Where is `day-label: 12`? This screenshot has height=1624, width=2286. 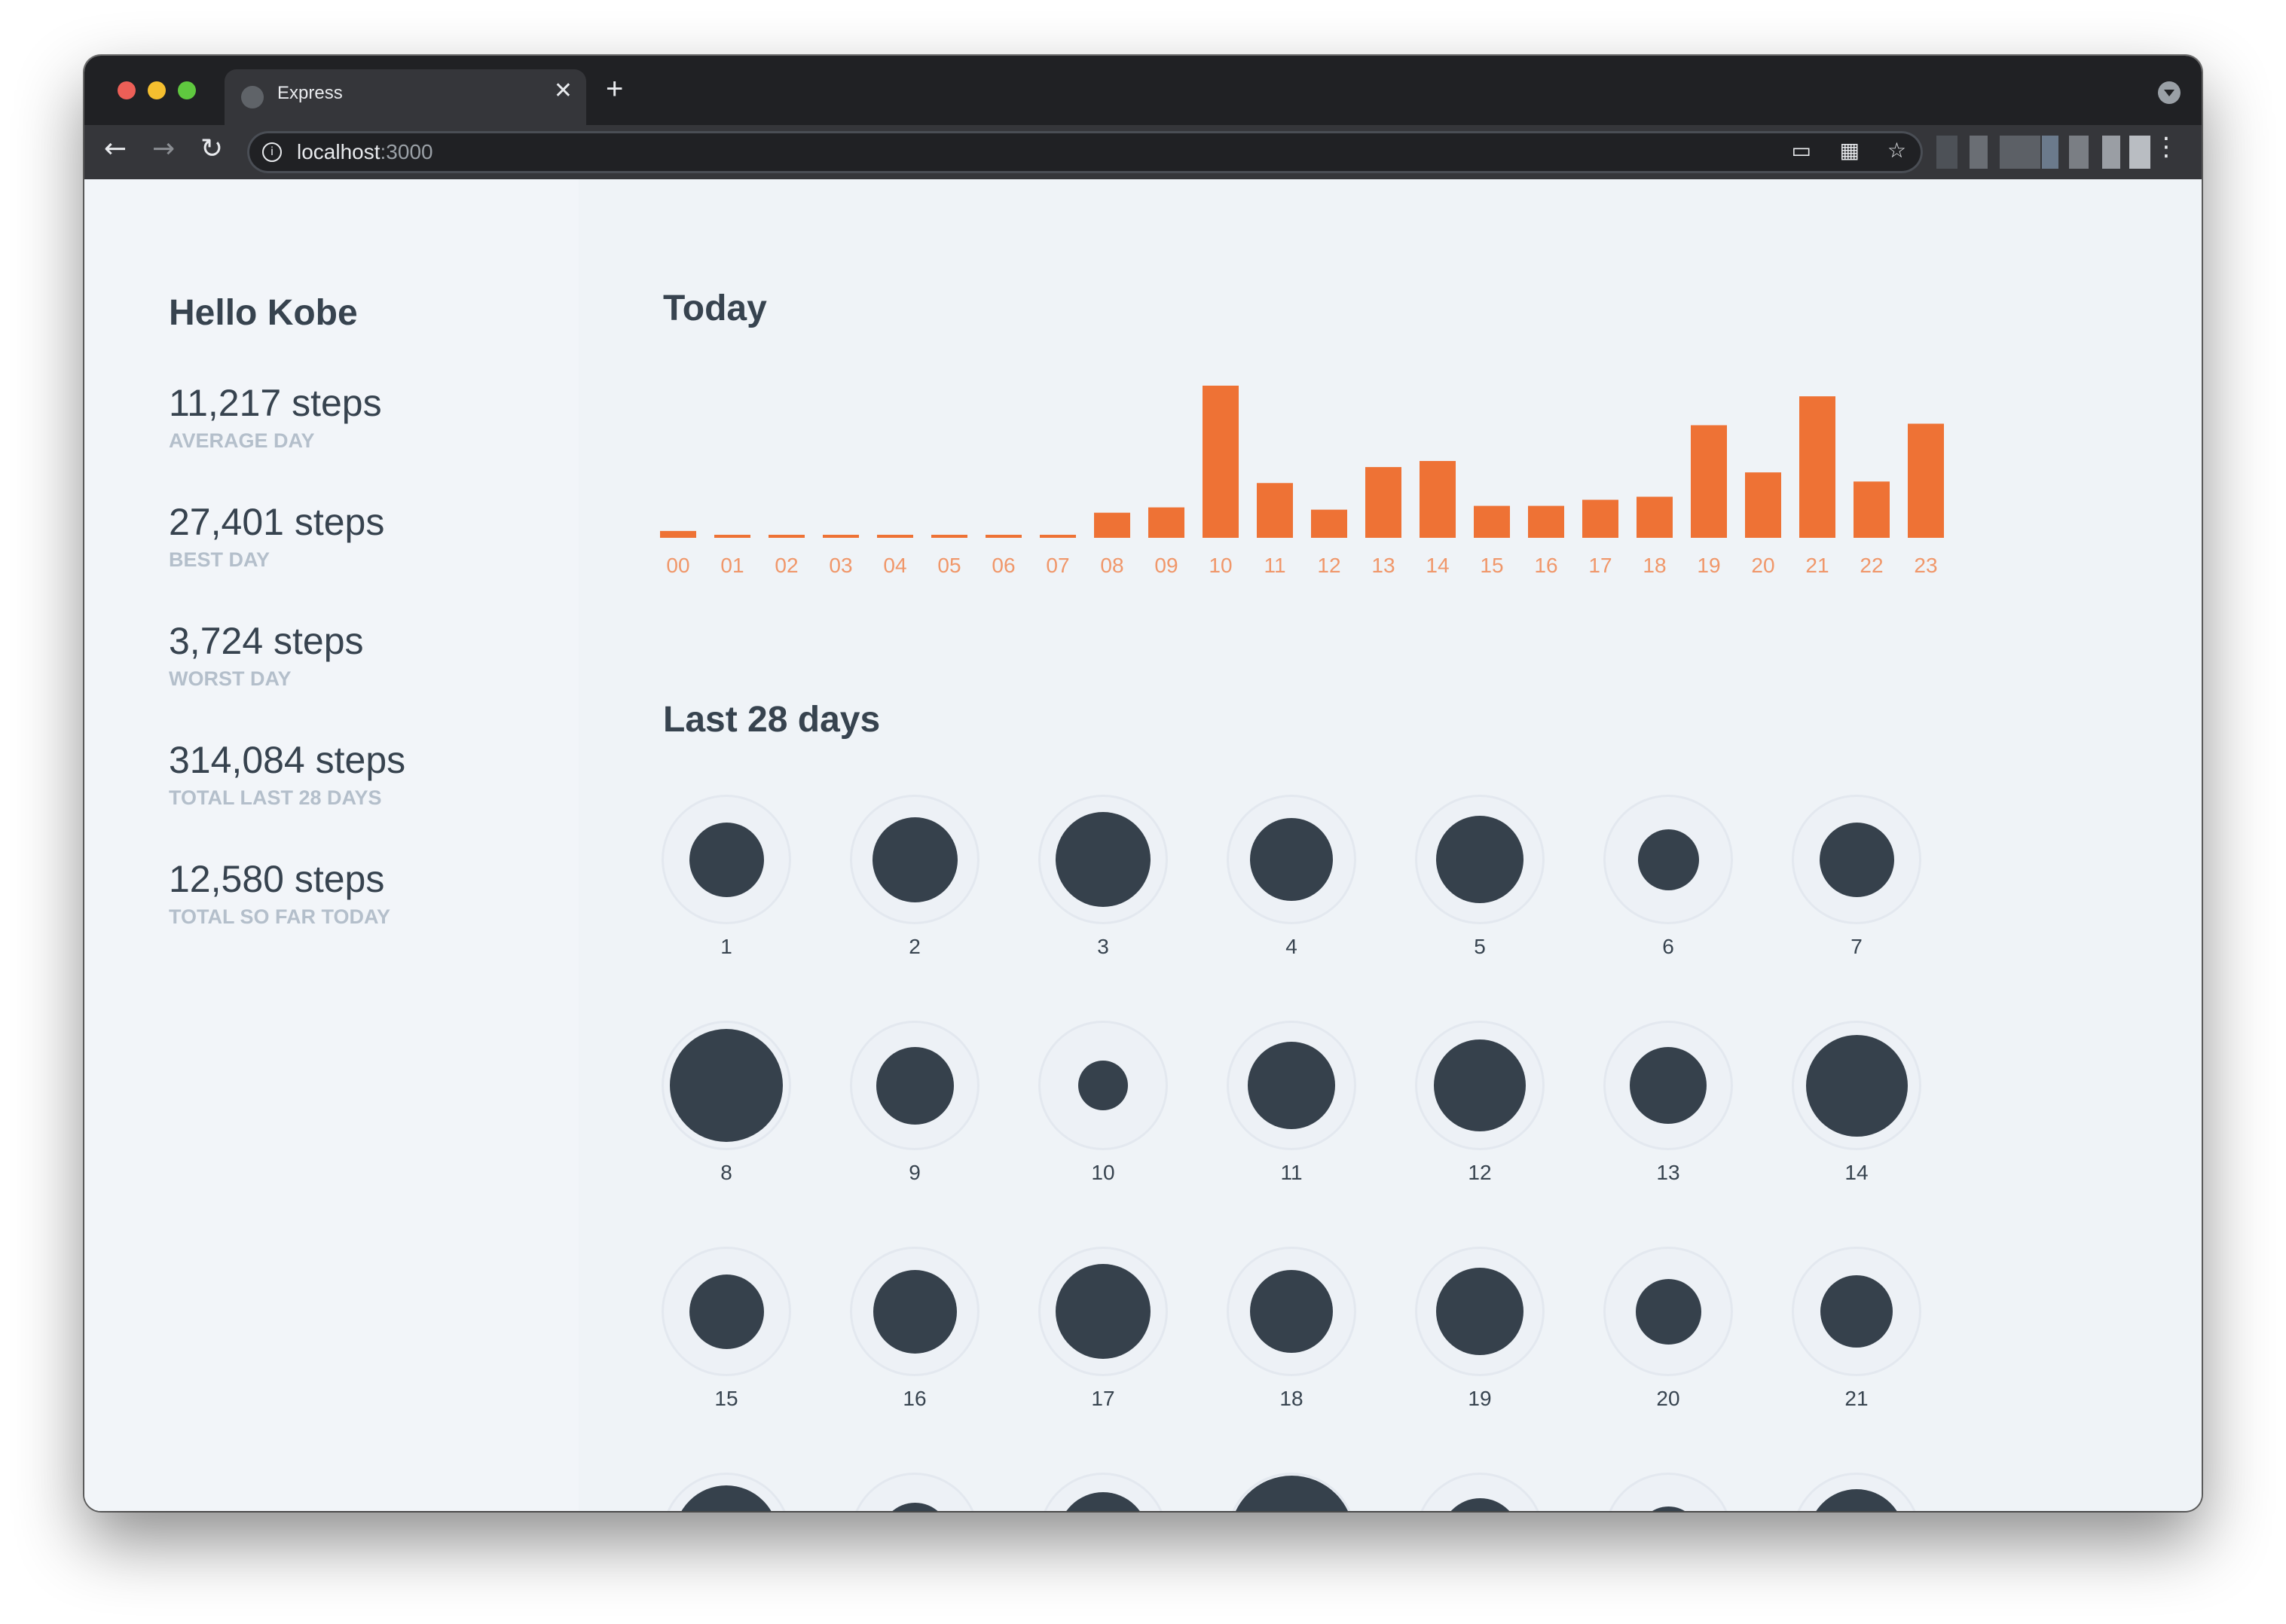
day-label: 12 is located at coordinates (1480, 1172).